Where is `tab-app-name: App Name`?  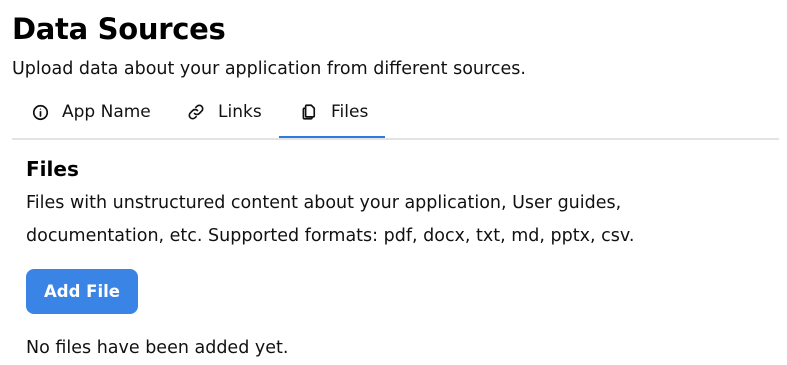
tab-app-name: App Name is located at coordinates (90, 112).